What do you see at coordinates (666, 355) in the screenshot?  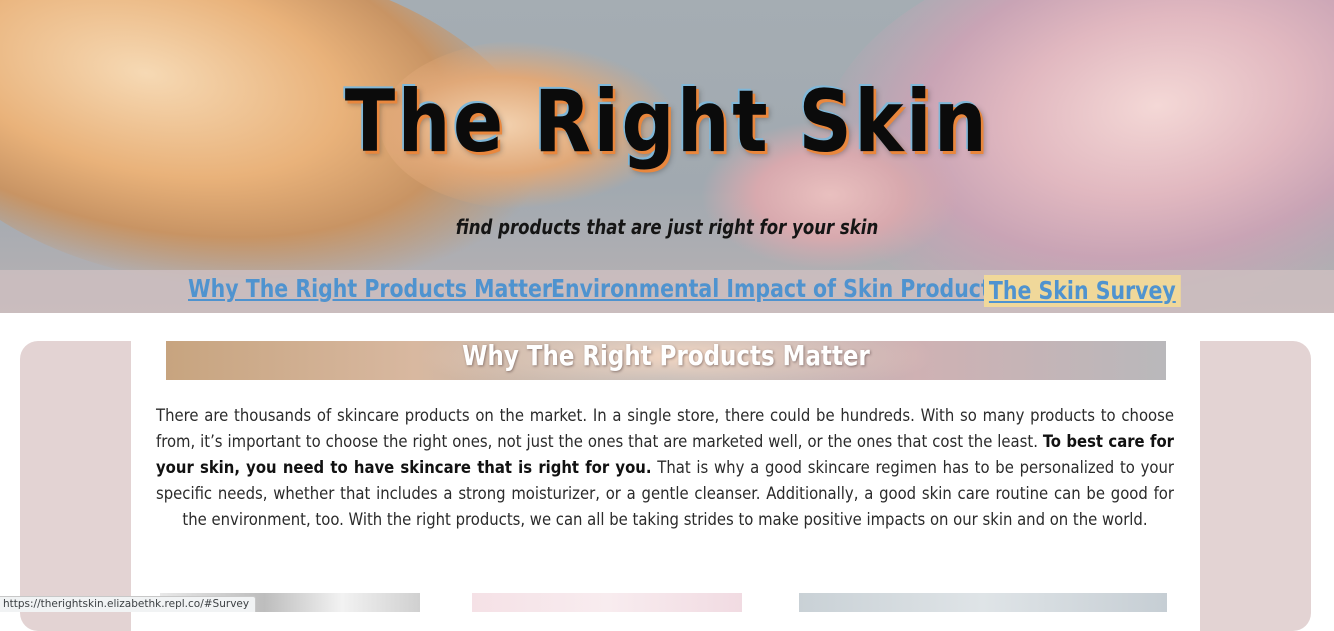 I see `section-title: Why The Right Products Matter` at bounding box center [666, 355].